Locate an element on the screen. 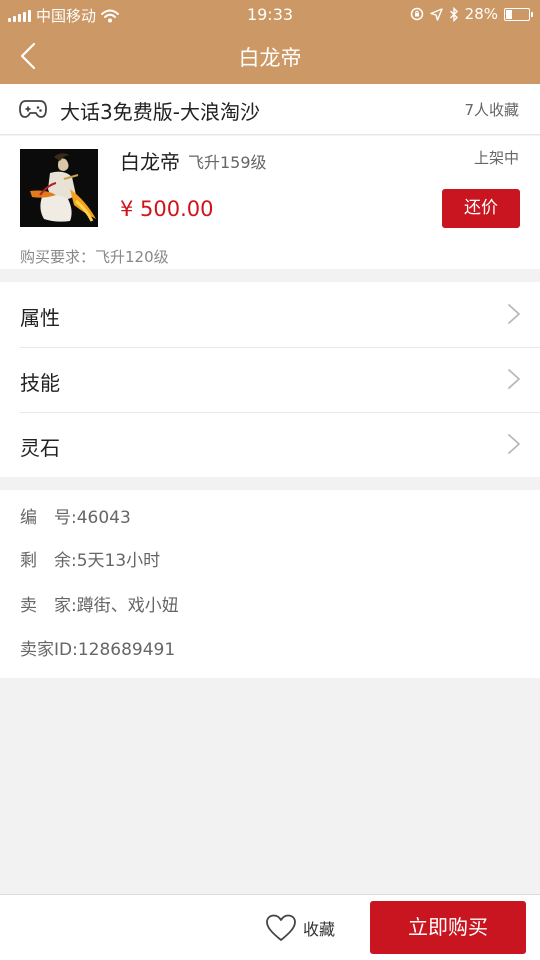  favorite-label: 收藏 is located at coordinates (319, 929).